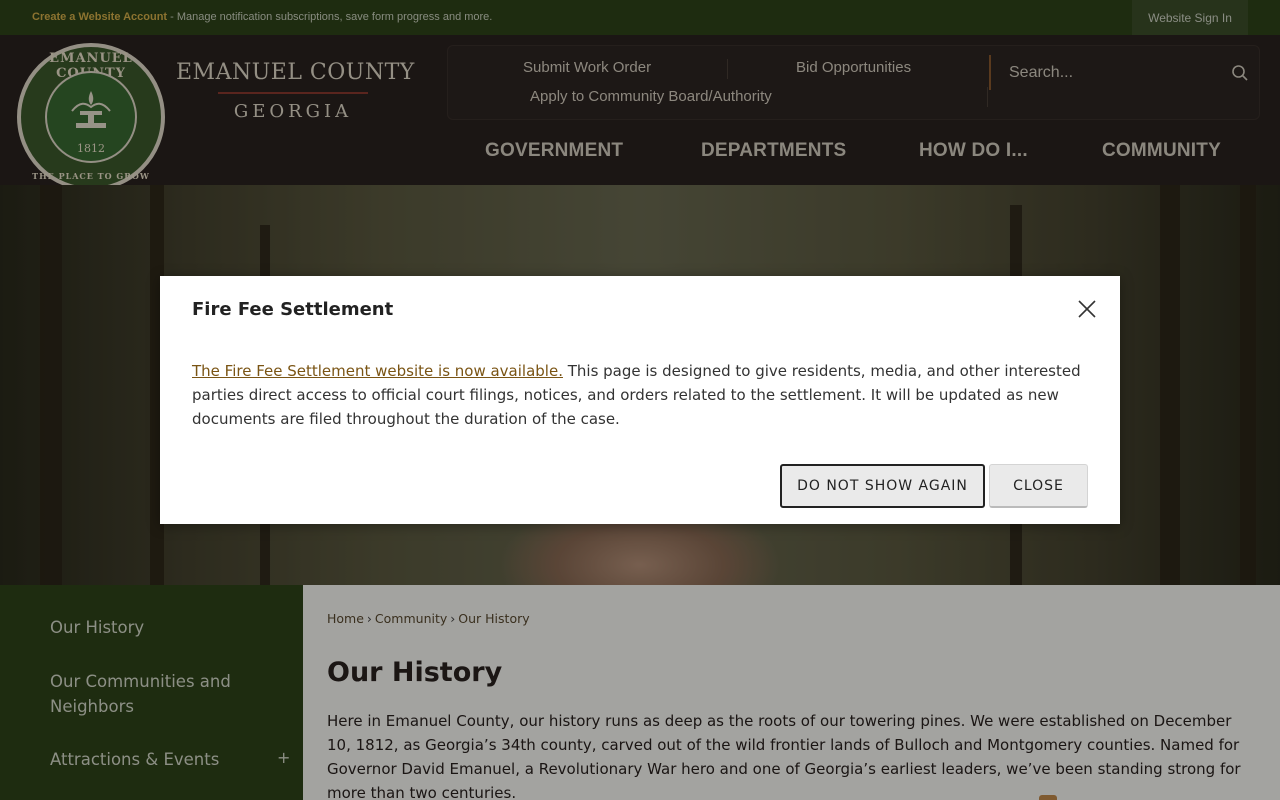  What do you see at coordinates (1038, 486) in the screenshot?
I see `close-button: CLOSE` at bounding box center [1038, 486].